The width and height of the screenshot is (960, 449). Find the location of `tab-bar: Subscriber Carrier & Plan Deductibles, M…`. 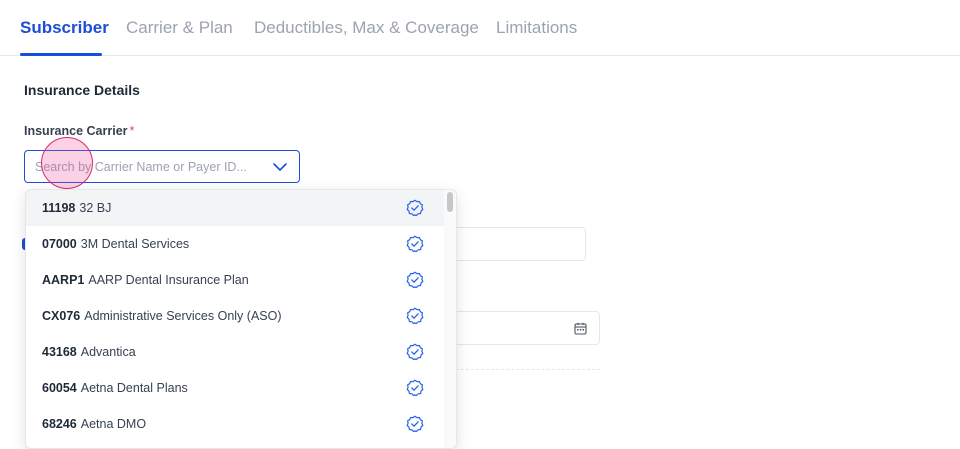

tab-bar: Subscriber Carrier & Plan Deductibles, M… is located at coordinates (480, 28).